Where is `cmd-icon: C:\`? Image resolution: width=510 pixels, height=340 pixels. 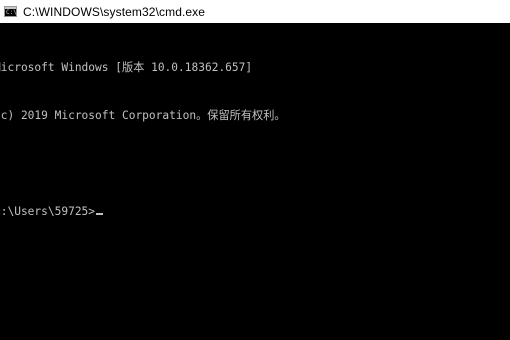 cmd-icon: C:\ is located at coordinates (10, 11).